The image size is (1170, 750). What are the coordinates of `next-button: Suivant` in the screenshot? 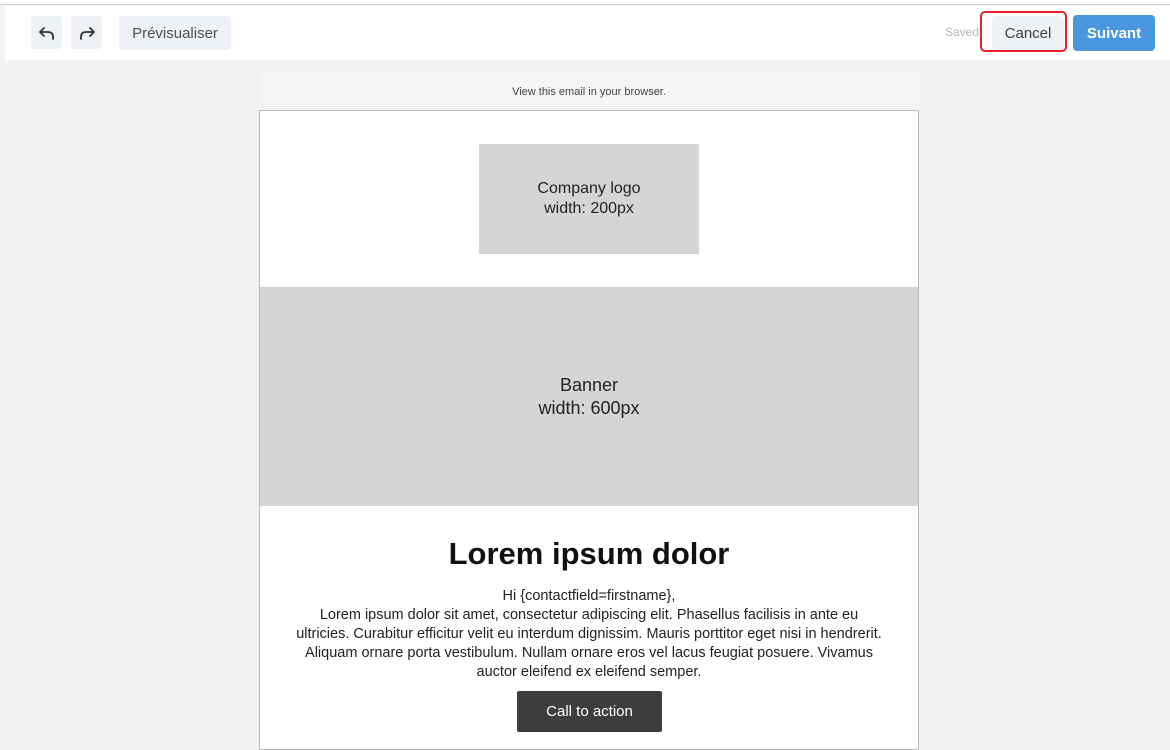 It's located at (1114, 33).